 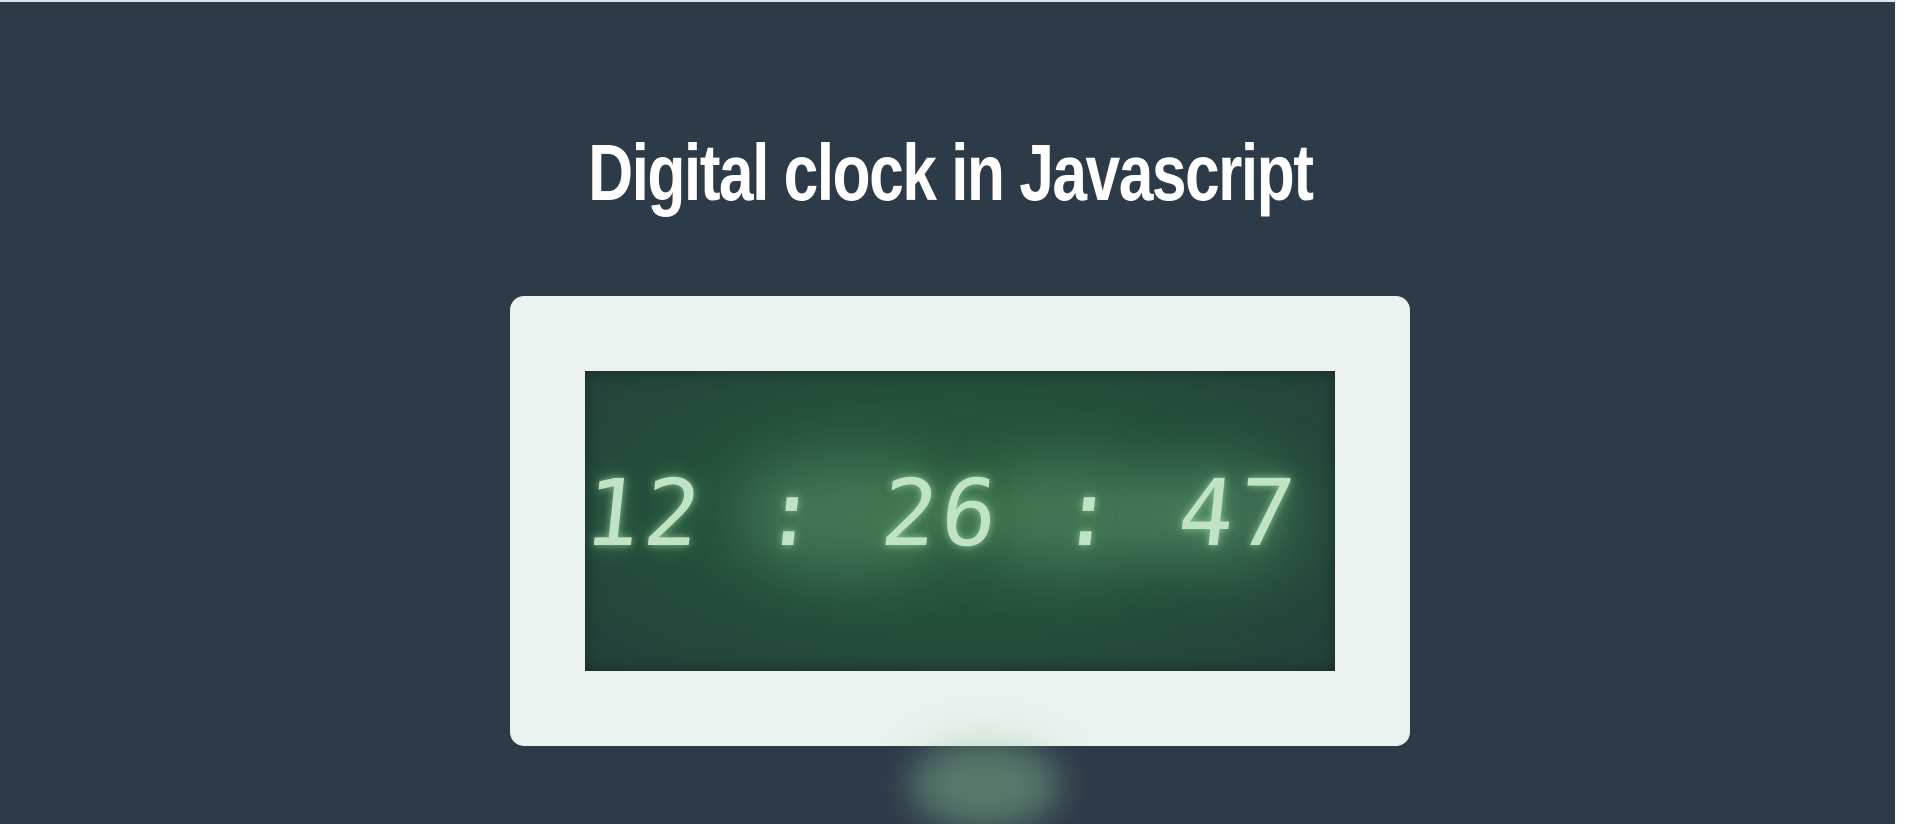 What do you see at coordinates (947, 1) in the screenshot?
I see `top-border-line` at bounding box center [947, 1].